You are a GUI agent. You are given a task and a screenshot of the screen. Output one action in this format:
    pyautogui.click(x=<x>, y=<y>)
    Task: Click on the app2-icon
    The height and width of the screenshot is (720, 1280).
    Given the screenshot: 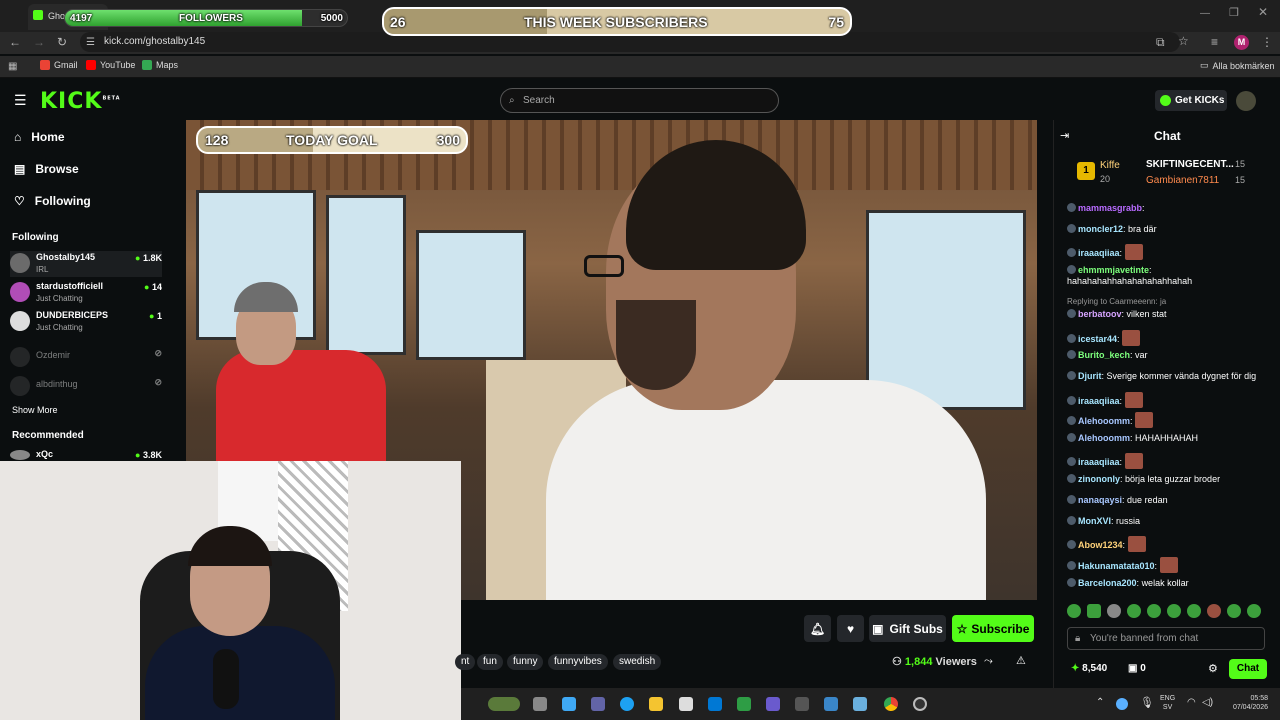 What is the action you would take?
    pyautogui.click(x=802, y=704)
    